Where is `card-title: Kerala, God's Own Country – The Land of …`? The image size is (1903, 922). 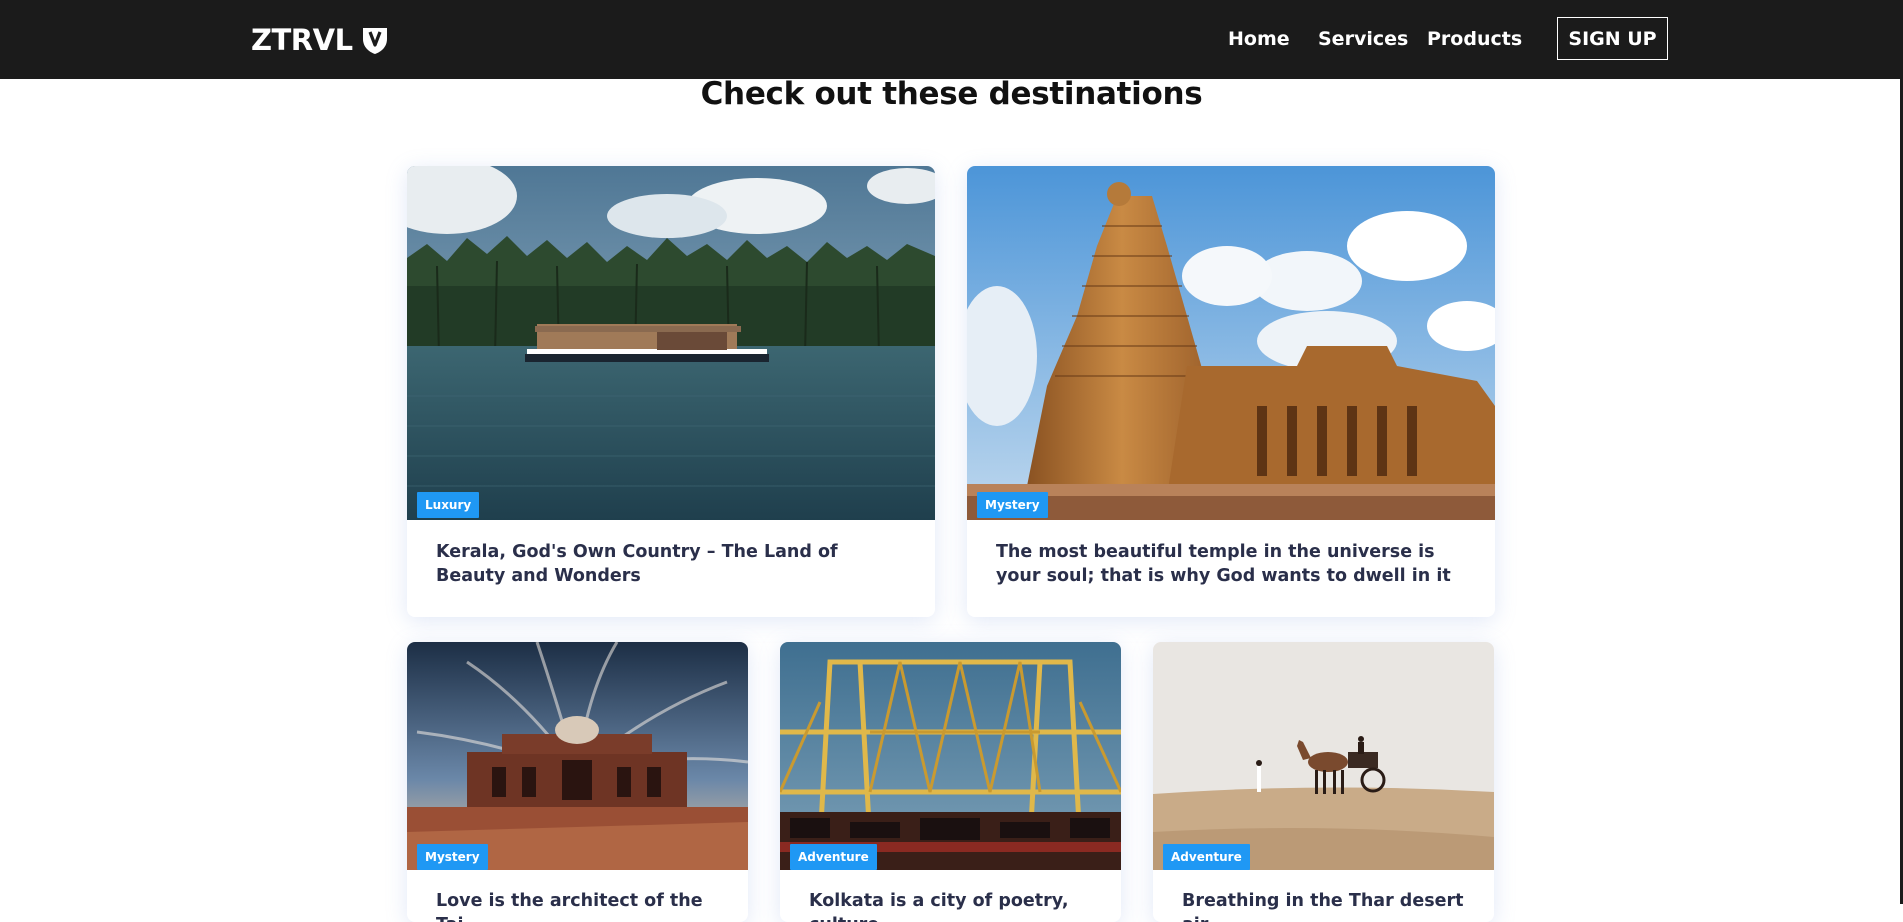 card-title: Kerala, God's Own Country – The Land of … is located at coordinates (671, 564).